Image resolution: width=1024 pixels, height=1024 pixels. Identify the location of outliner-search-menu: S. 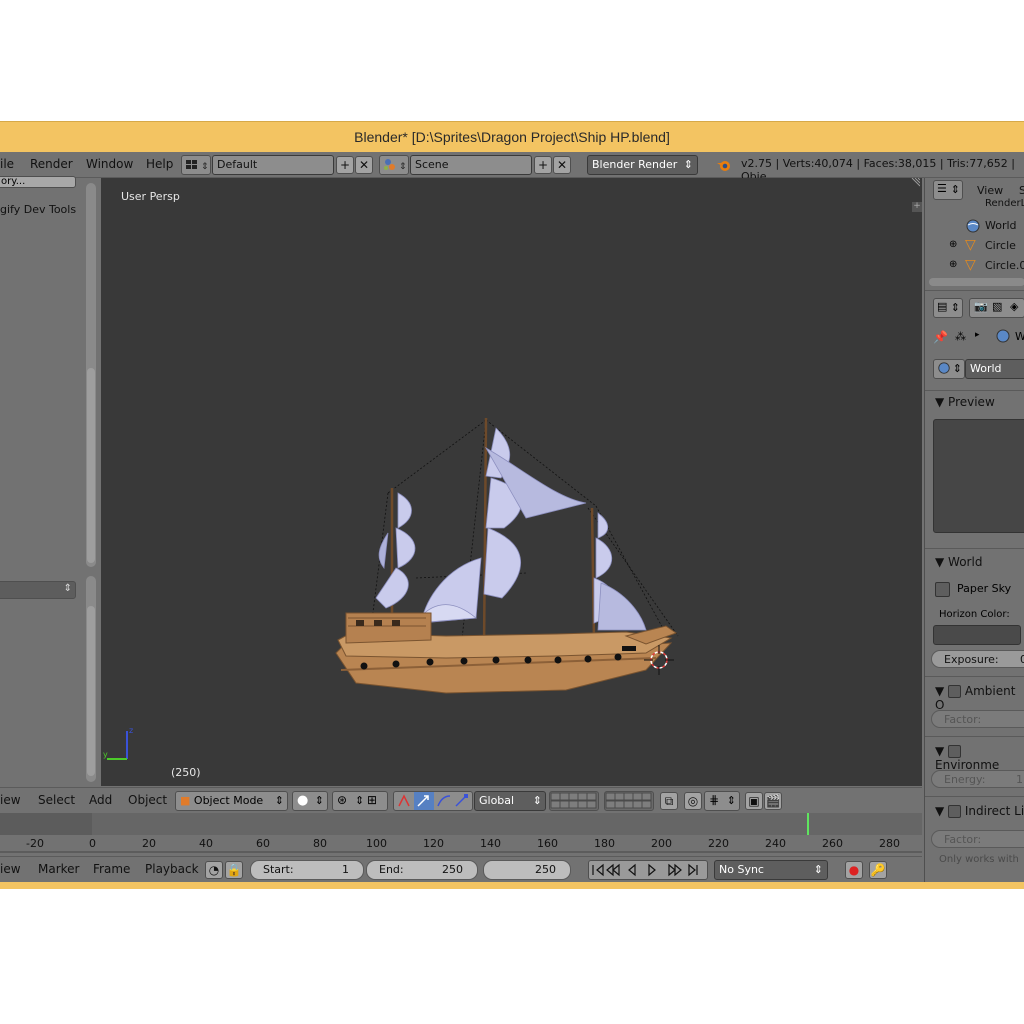
(1021, 190).